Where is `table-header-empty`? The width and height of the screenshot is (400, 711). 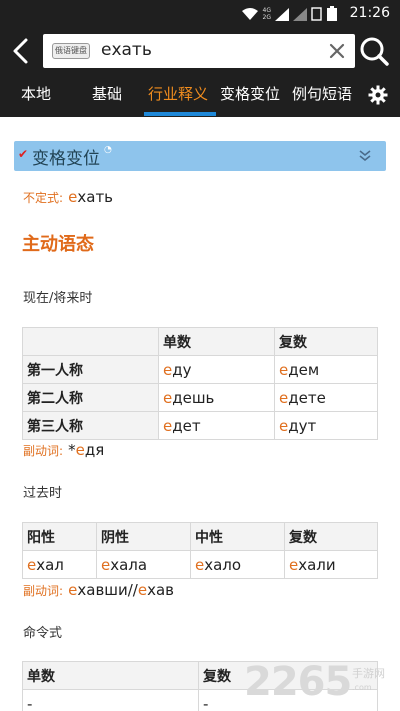
table-header-empty is located at coordinates (90, 341).